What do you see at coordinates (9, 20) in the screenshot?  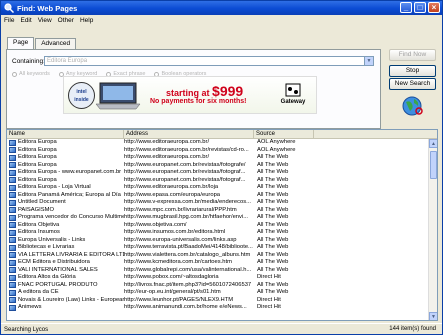 I see `menu-file: File` at bounding box center [9, 20].